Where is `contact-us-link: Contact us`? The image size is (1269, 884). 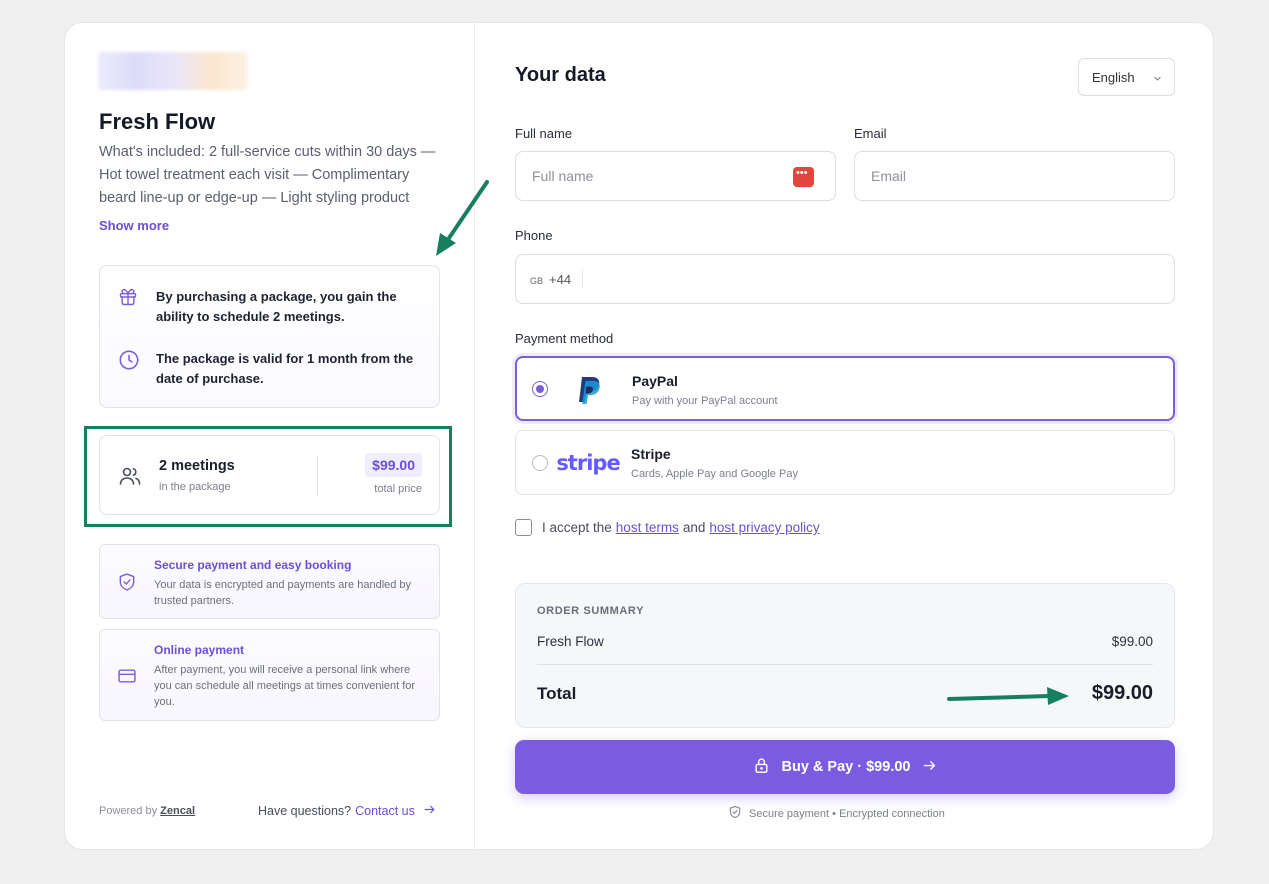 contact-us-link: Contact us is located at coordinates (385, 811).